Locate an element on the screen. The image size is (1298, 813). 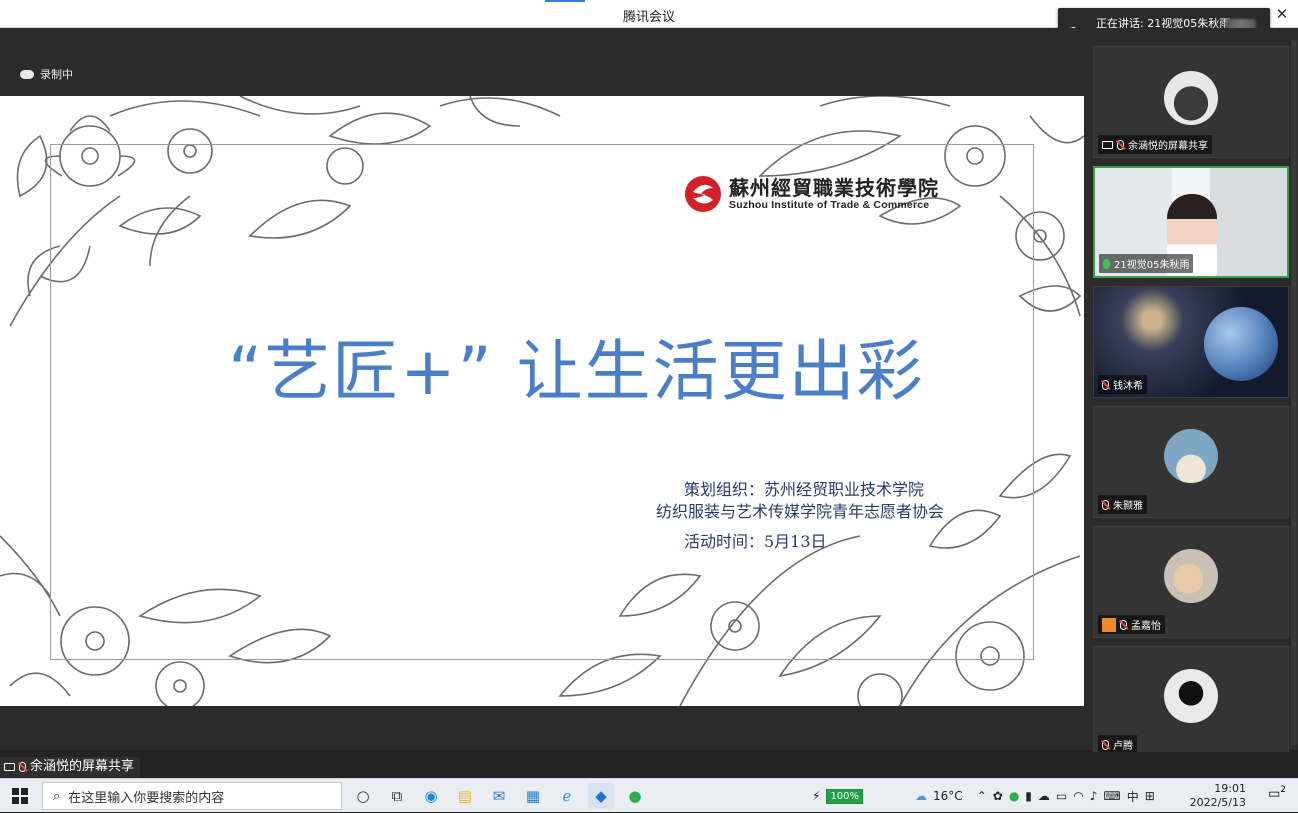
date-line: 活动时间：5月13日 is located at coordinates (755, 541).